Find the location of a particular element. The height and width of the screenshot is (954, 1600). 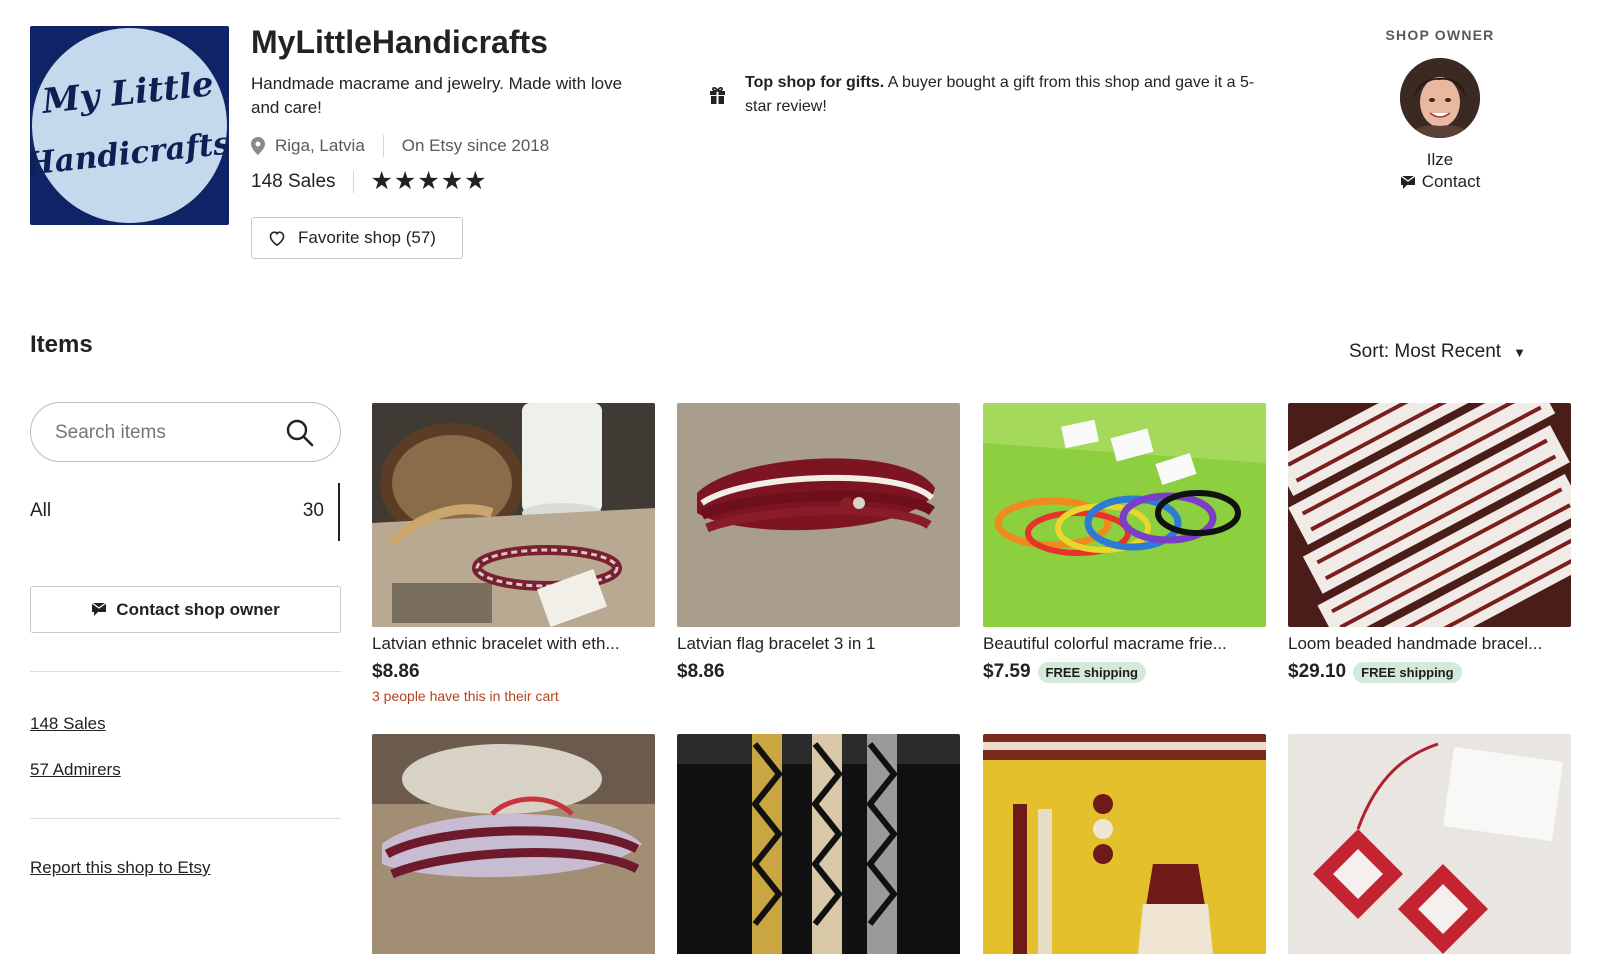

listing-price-row: $29.10 FREE shipping is located at coordinates (1429, 672).